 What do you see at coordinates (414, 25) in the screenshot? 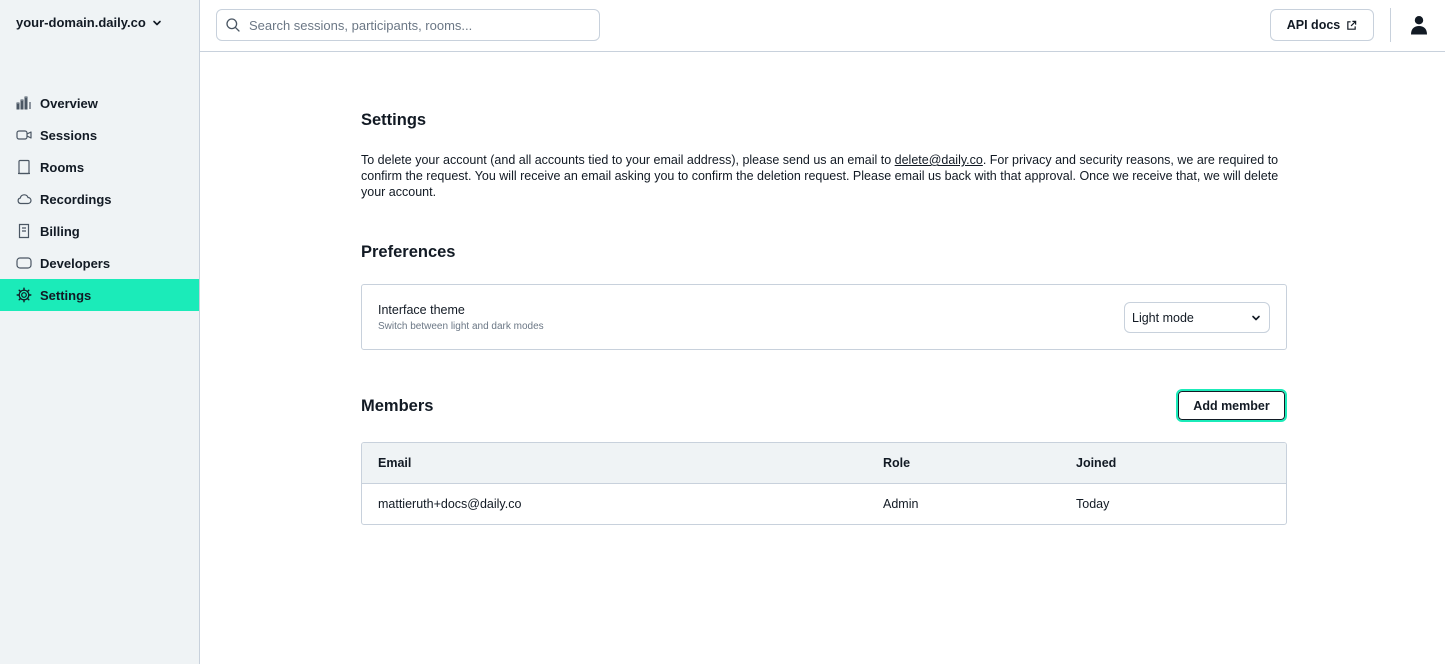
I see `search-input` at bounding box center [414, 25].